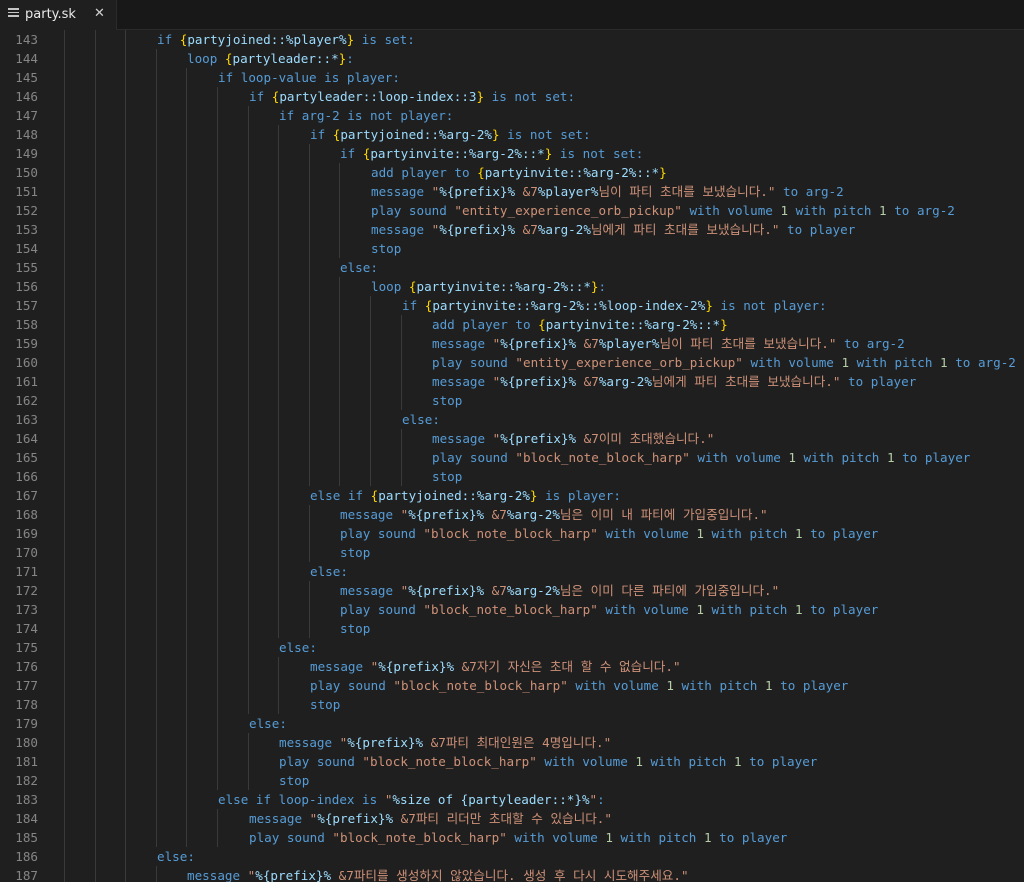 This screenshot has width=1024, height=882. I want to click on code-token: add player to, so click(424, 172).